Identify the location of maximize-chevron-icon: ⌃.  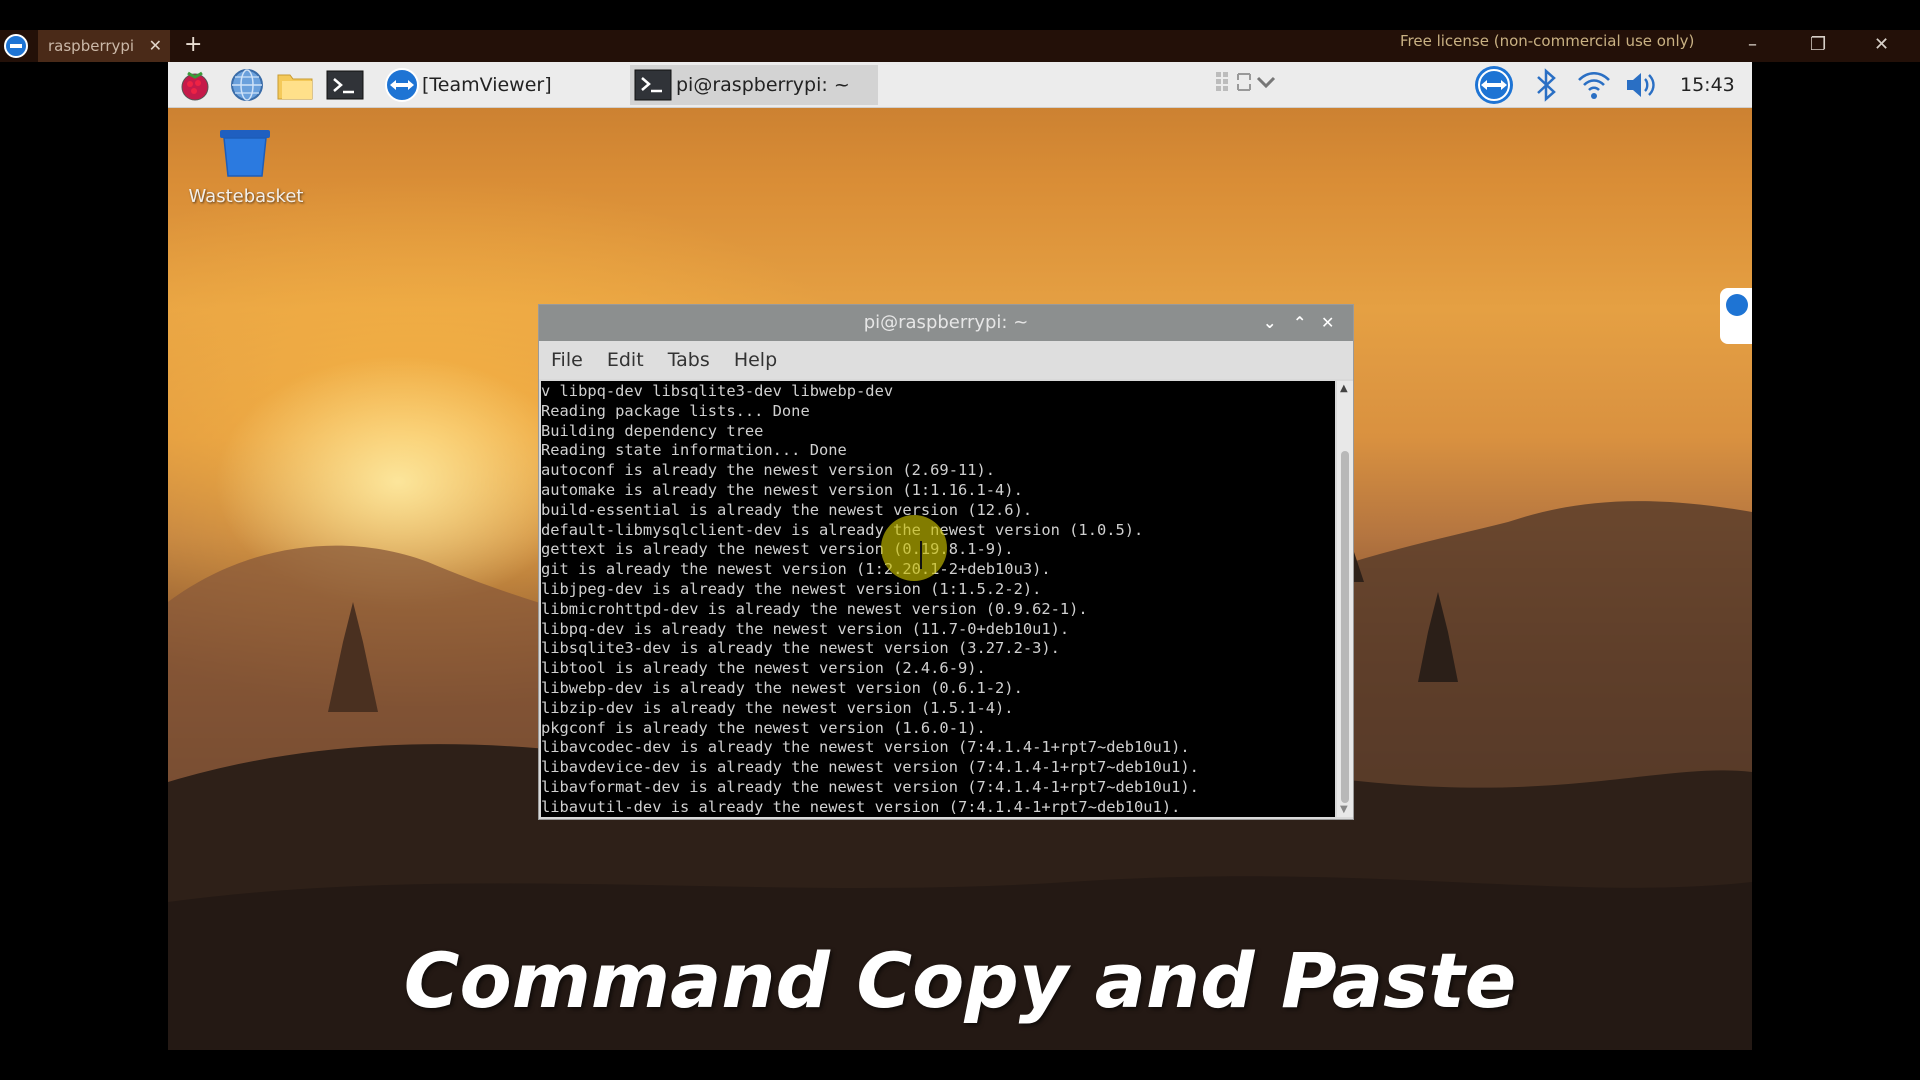
(1299, 323).